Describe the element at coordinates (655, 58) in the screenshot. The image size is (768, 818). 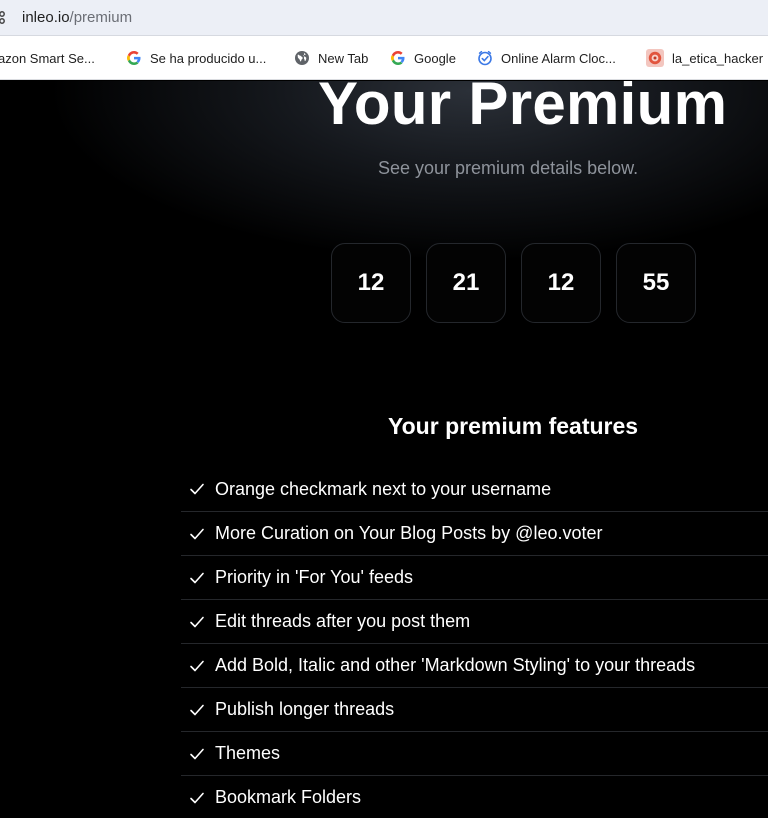
I see `hacker-avatar-icon` at that location.